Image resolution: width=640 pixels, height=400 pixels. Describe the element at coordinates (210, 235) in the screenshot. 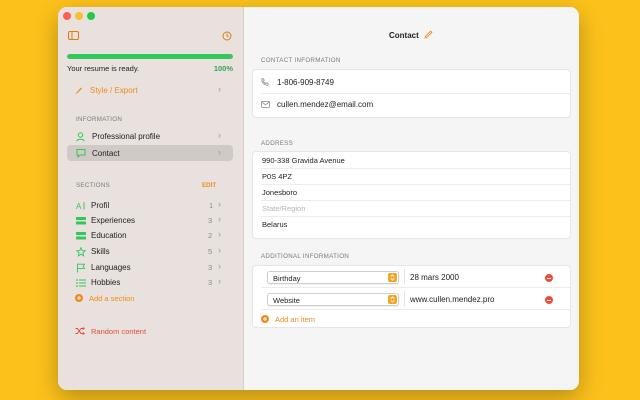

I see `item-count: 2` at that location.